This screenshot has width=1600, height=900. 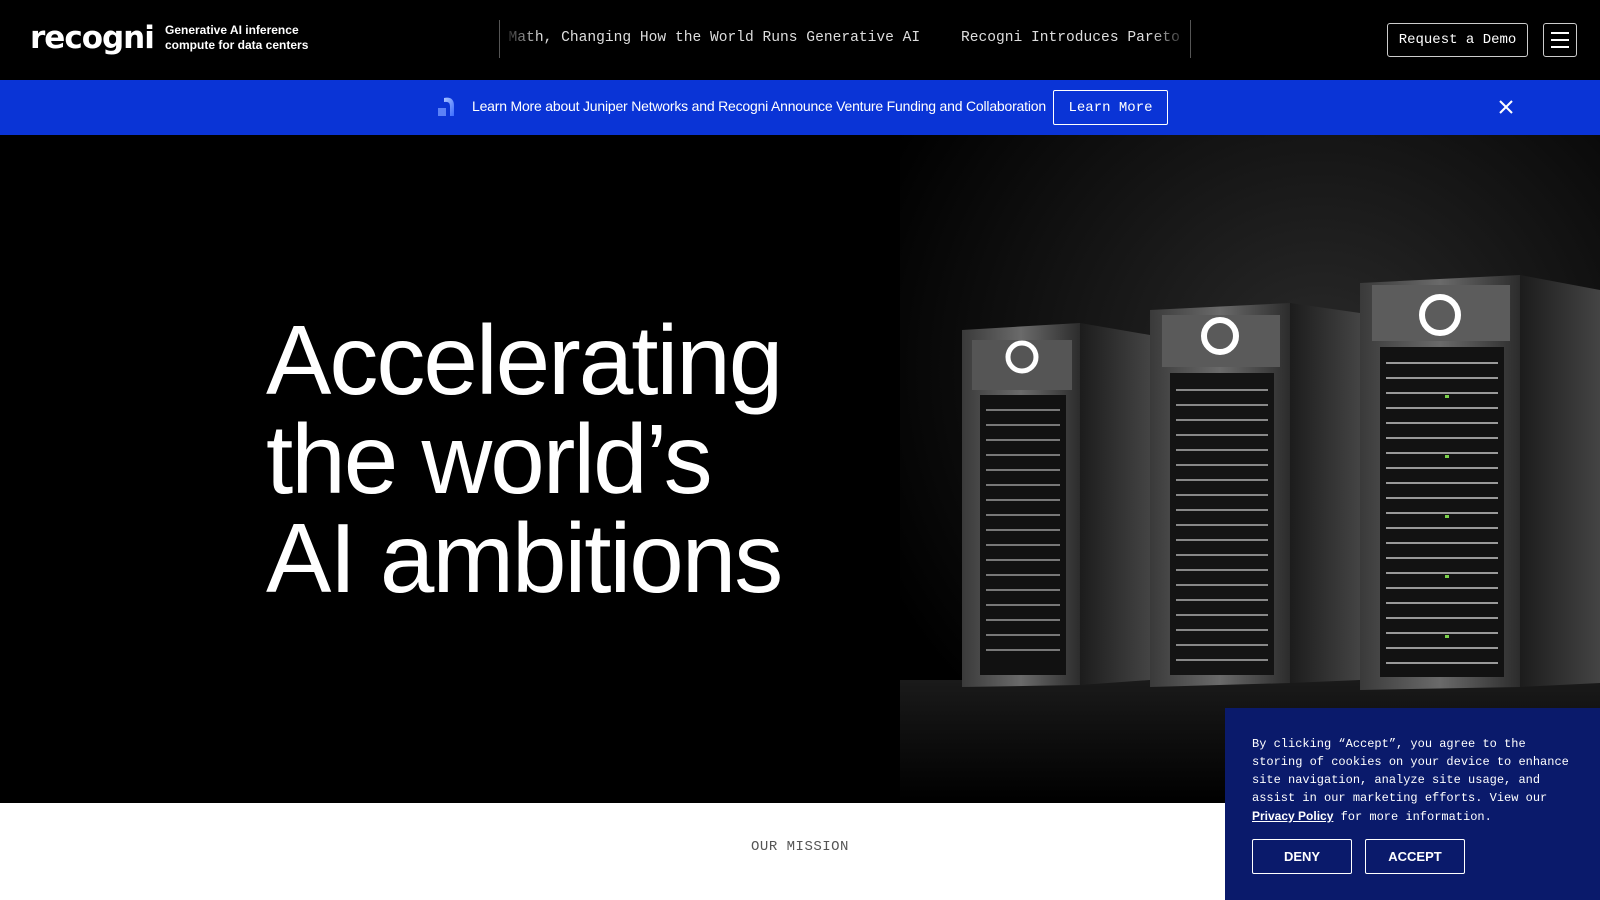 I want to click on learn-more-button: Learn More, so click(x=1110, y=107).